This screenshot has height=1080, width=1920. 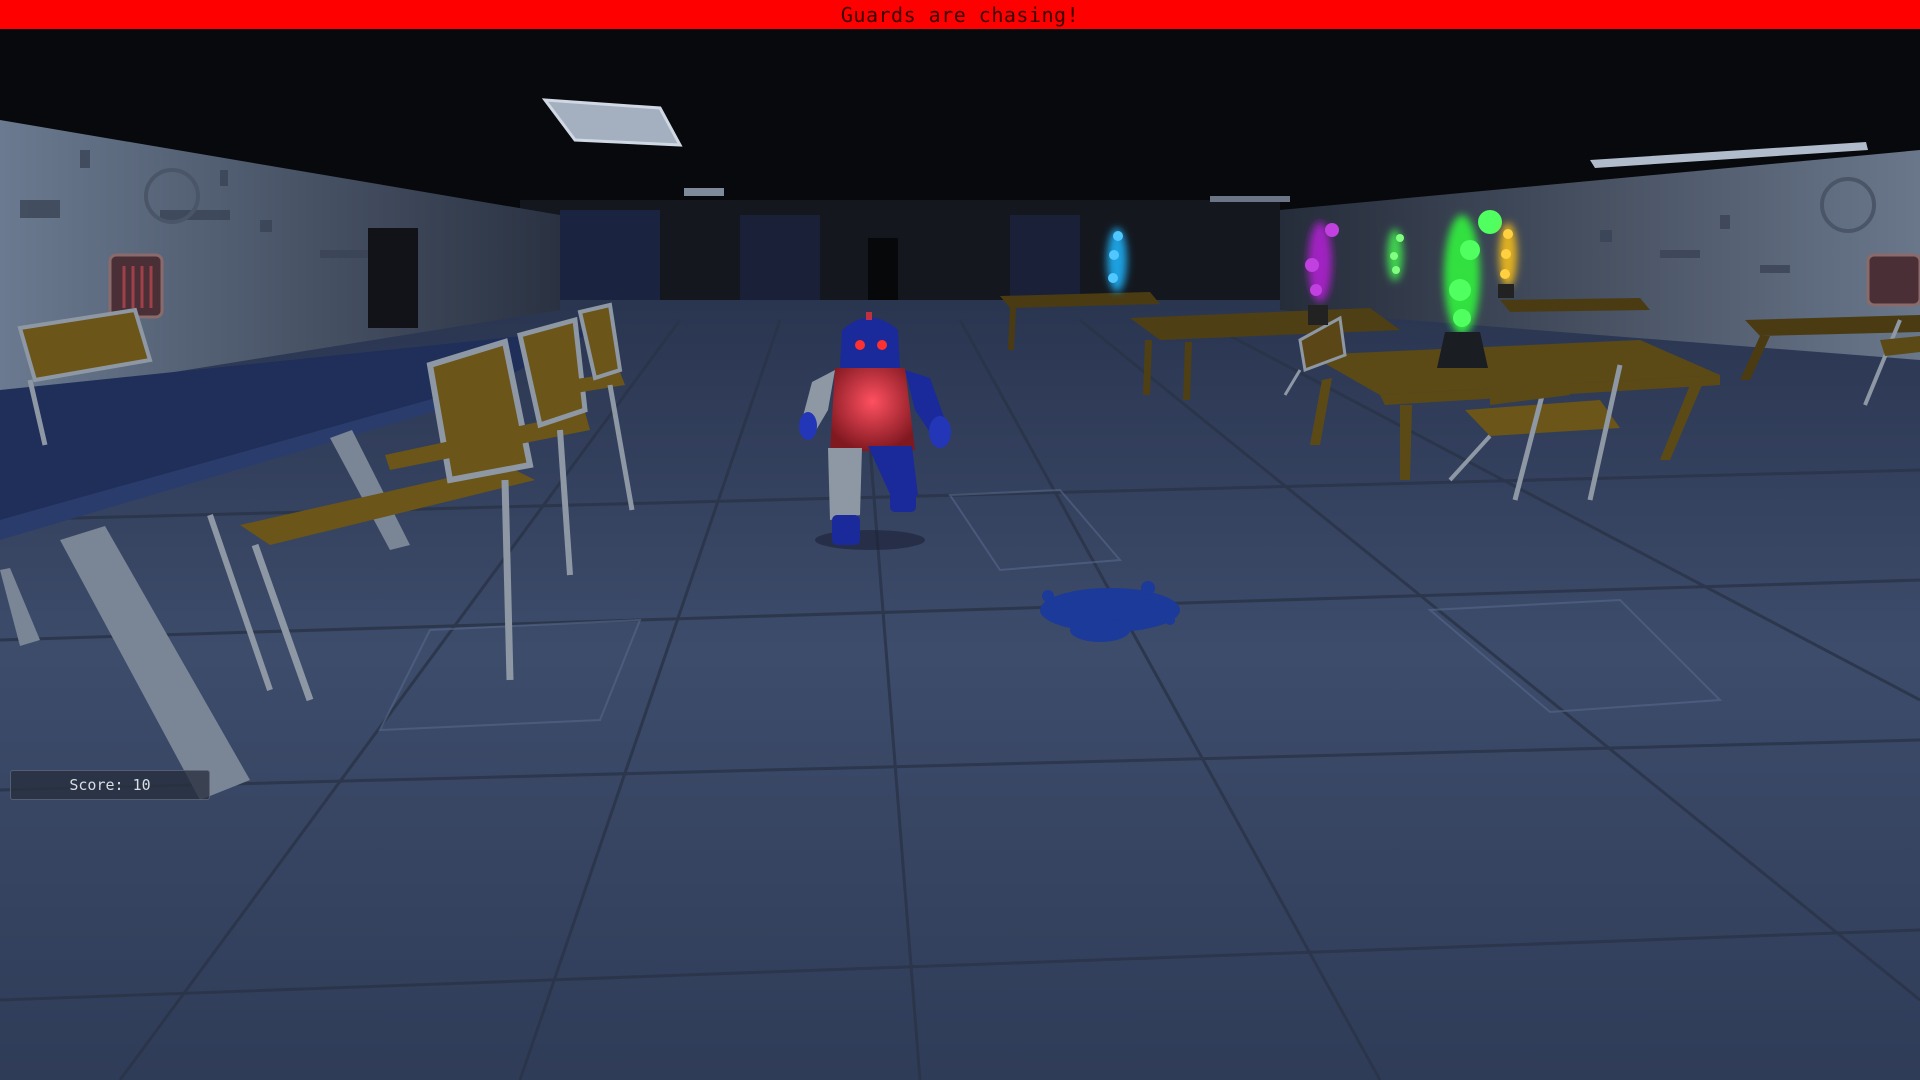 I want to click on lava-lamp-cyan, so click(x=1117, y=260).